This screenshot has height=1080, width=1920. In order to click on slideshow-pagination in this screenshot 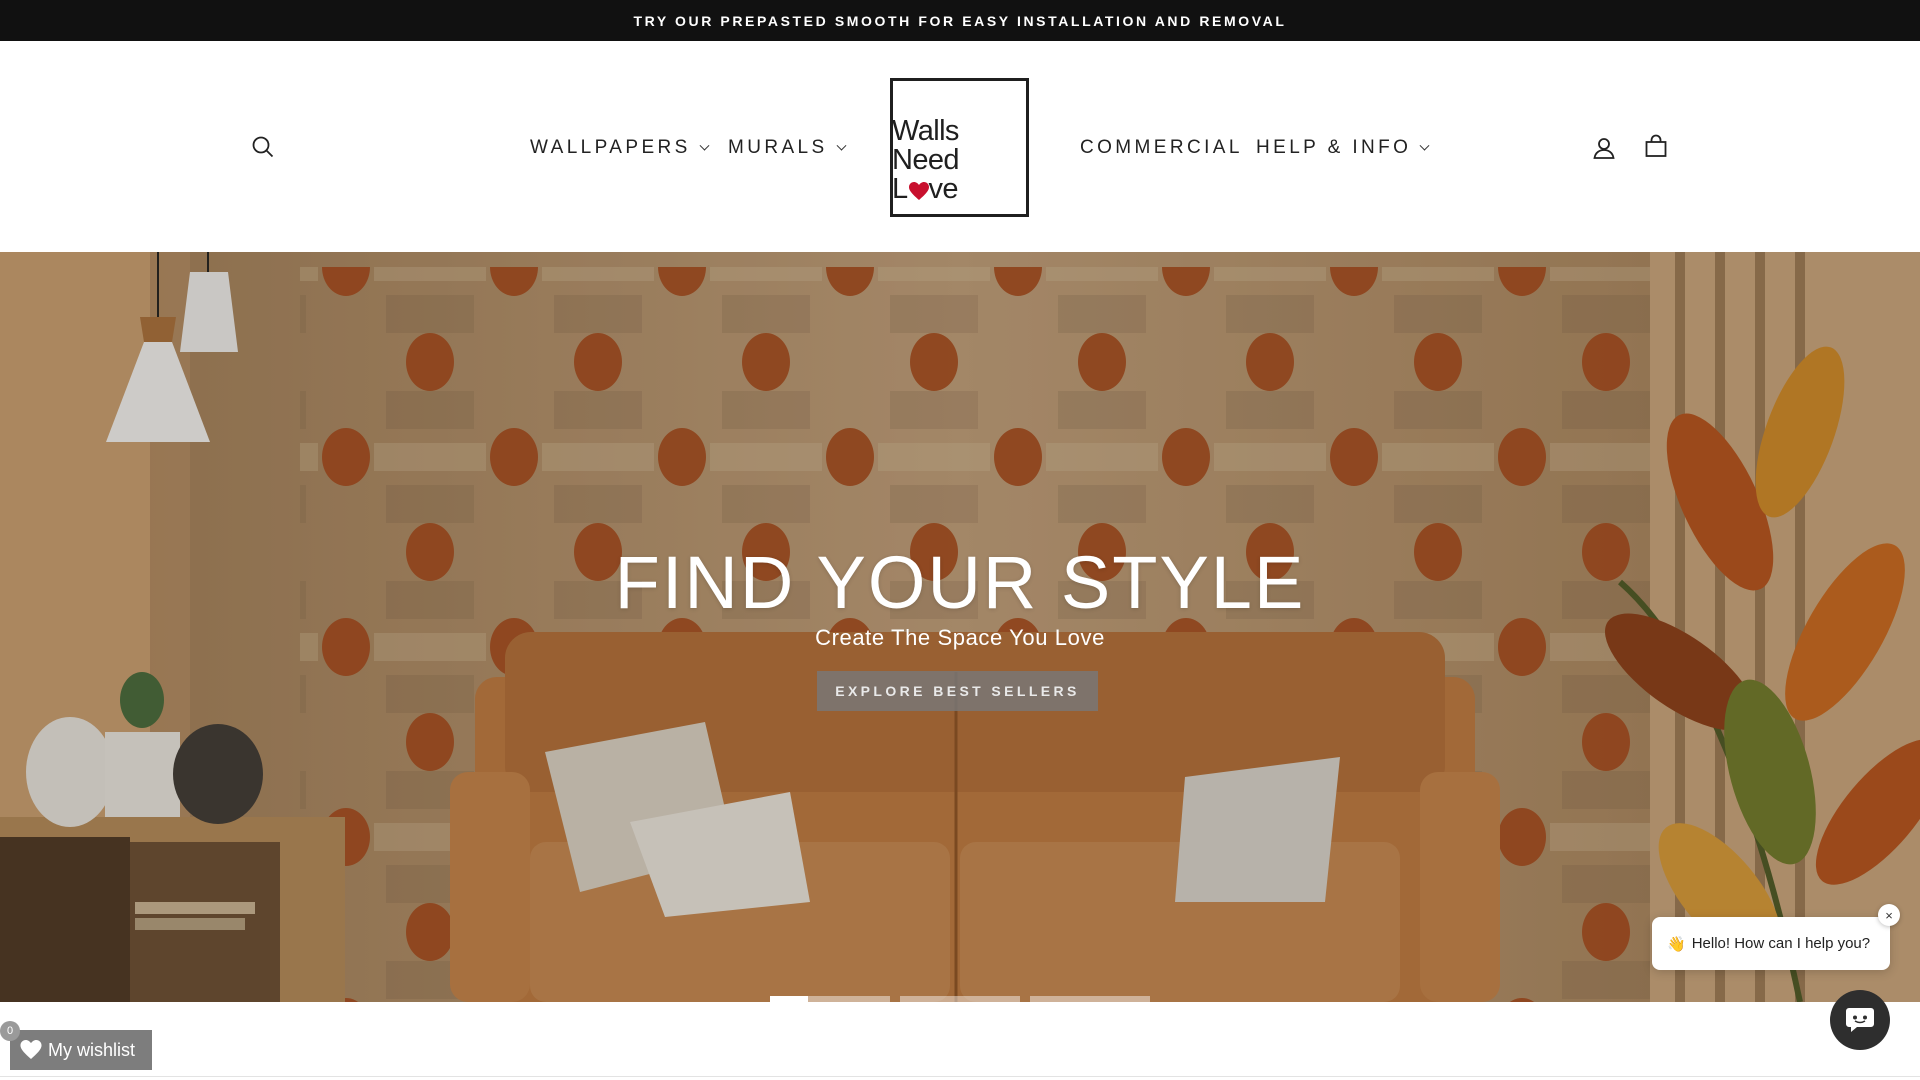, I will do `click(960, 999)`.